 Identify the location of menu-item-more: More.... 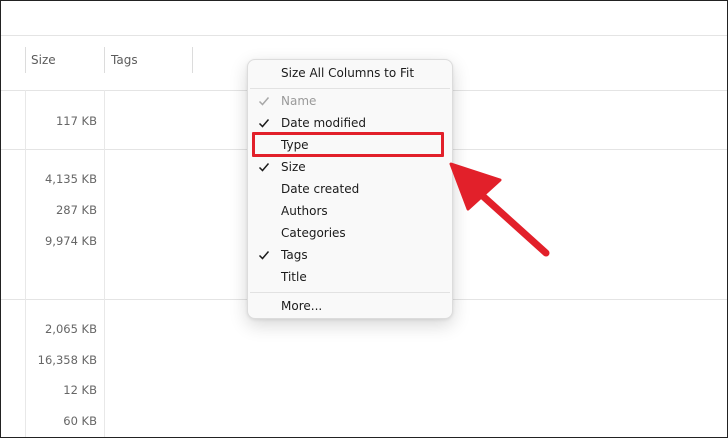
(350, 306).